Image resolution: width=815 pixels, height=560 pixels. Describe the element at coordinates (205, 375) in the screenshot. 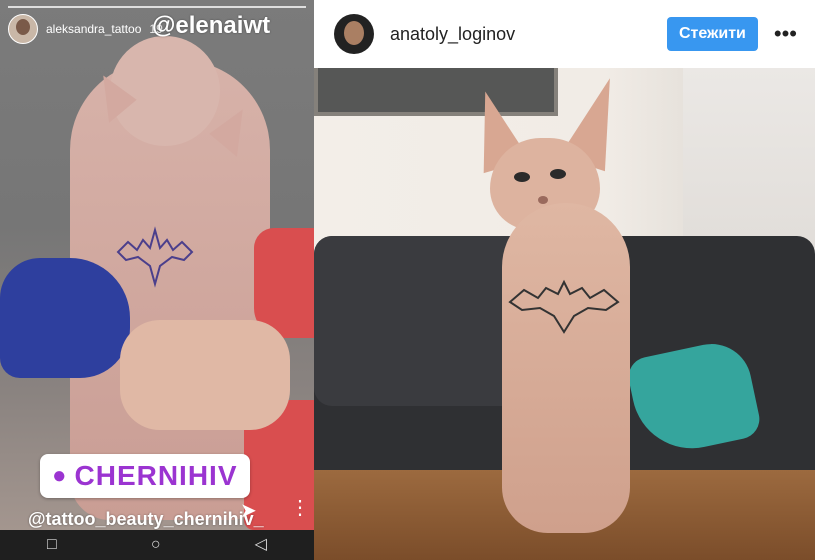

I see `holding-hand` at that location.